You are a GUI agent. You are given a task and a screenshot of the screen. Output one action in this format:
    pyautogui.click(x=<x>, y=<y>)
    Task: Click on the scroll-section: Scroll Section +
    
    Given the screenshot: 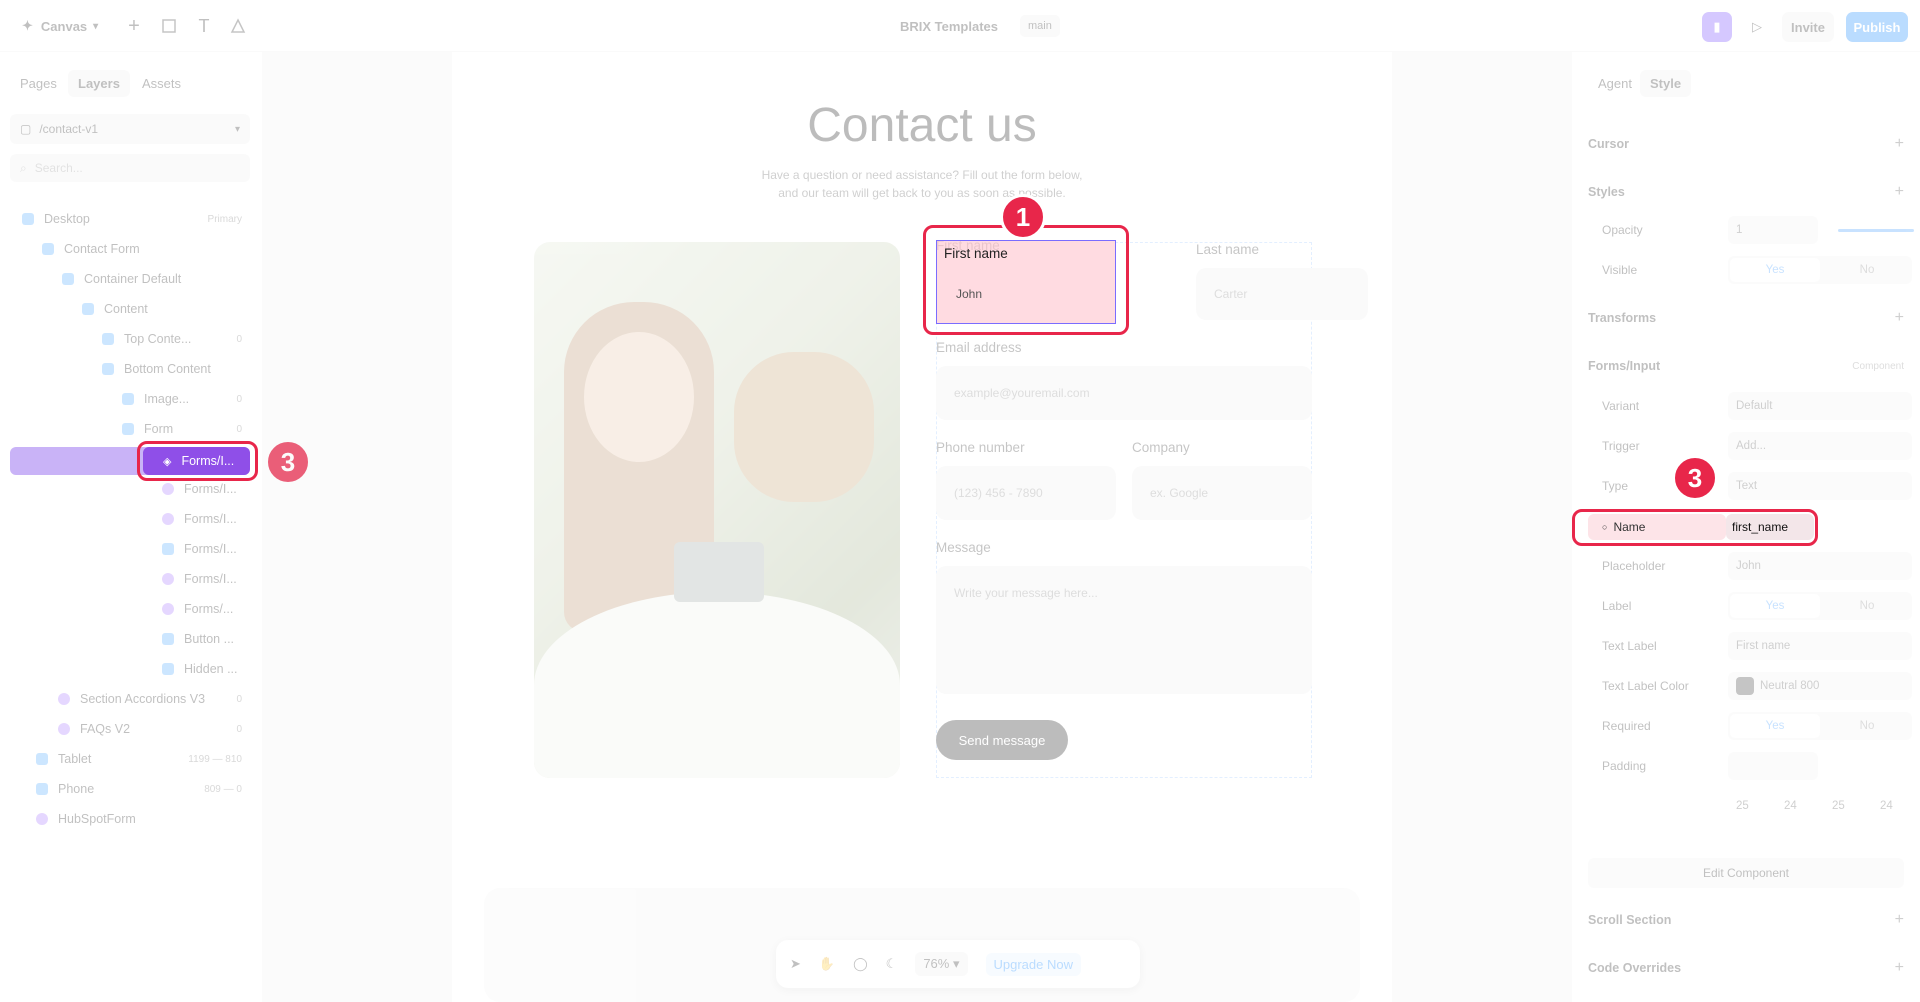 What is the action you would take?
    pyautogui.click(x=1746, y=920)
    